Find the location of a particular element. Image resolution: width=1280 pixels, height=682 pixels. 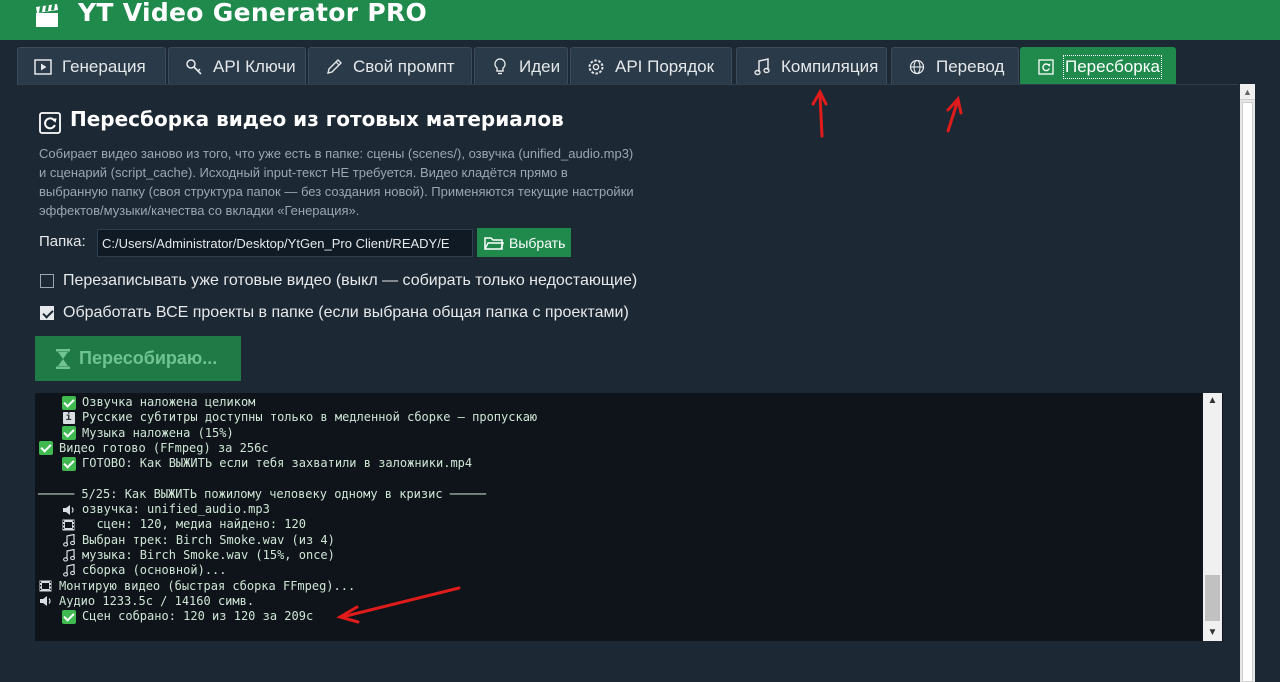

log-scrollbar: ▲ ▼ is located at coordinates (1212, 517).